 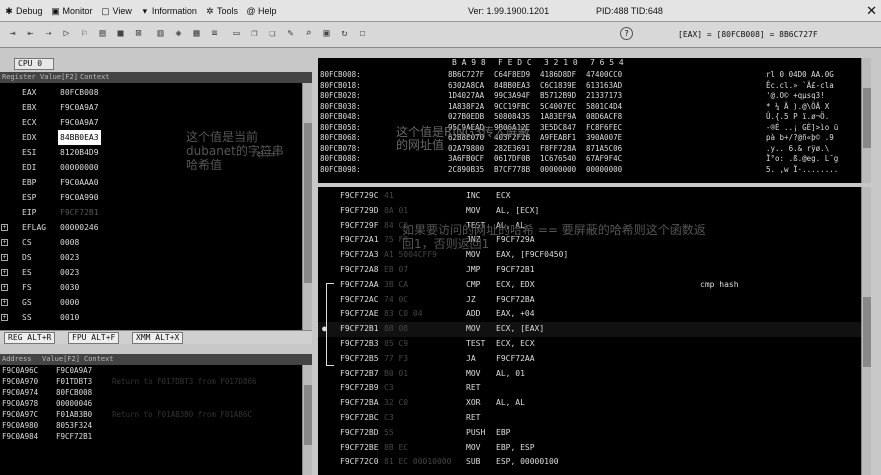 I want to click on disasm-row: F9CF72B5 77 F3 JA F9CF72AA, so click(x=594, y=359).